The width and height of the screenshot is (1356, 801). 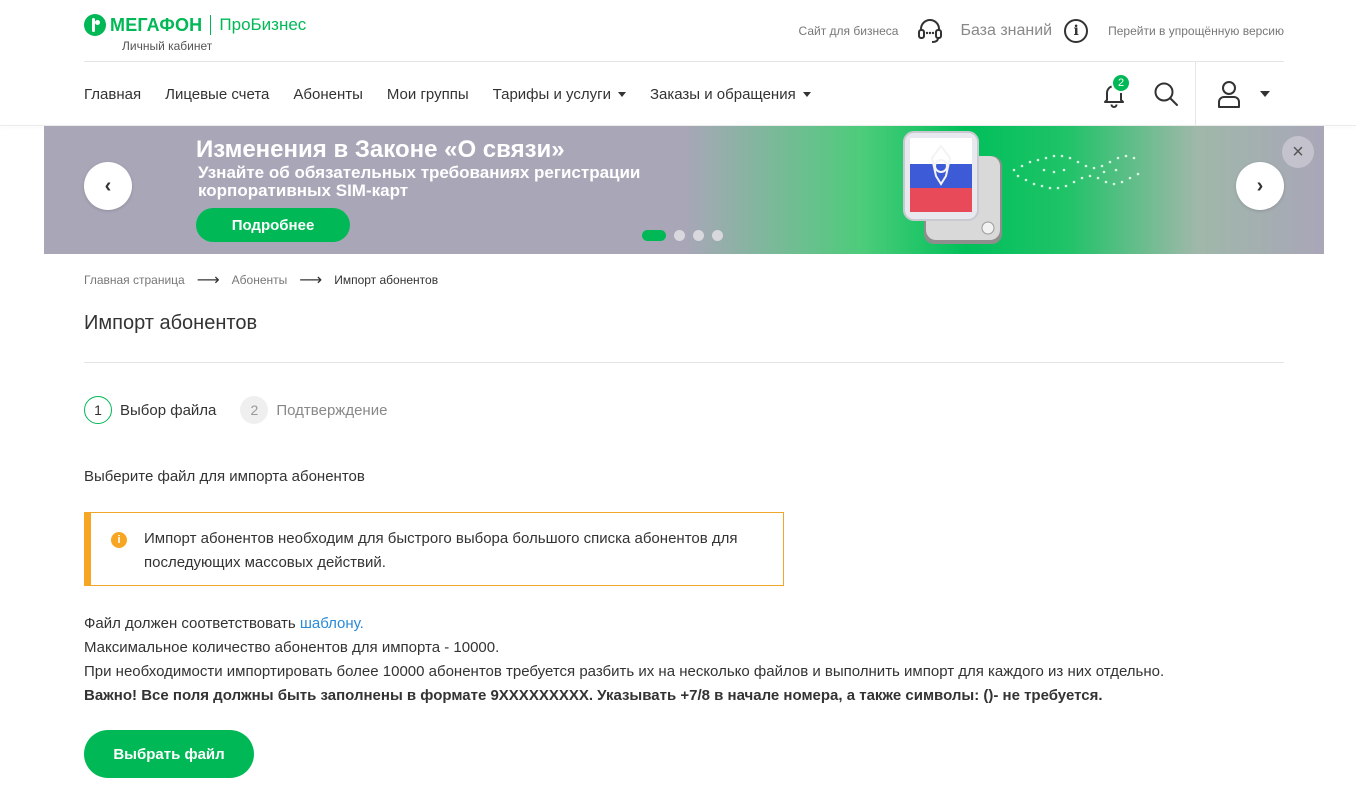 I want to click on nav-label: Абоненты, so click(x=328, y=94).